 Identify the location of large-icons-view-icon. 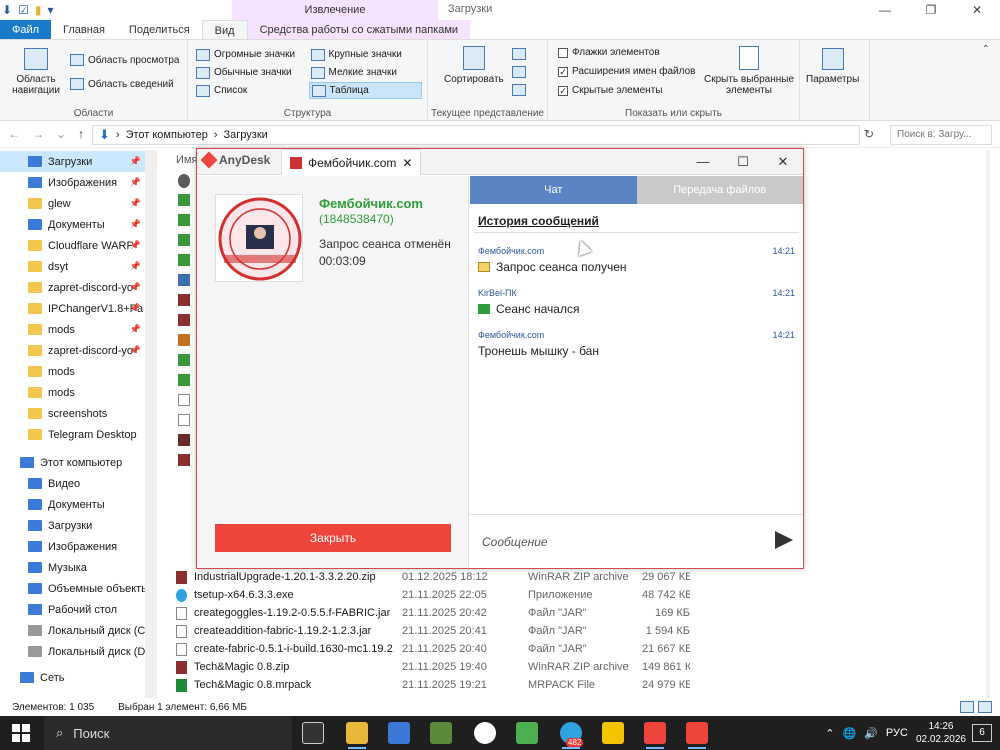
(985, 707).